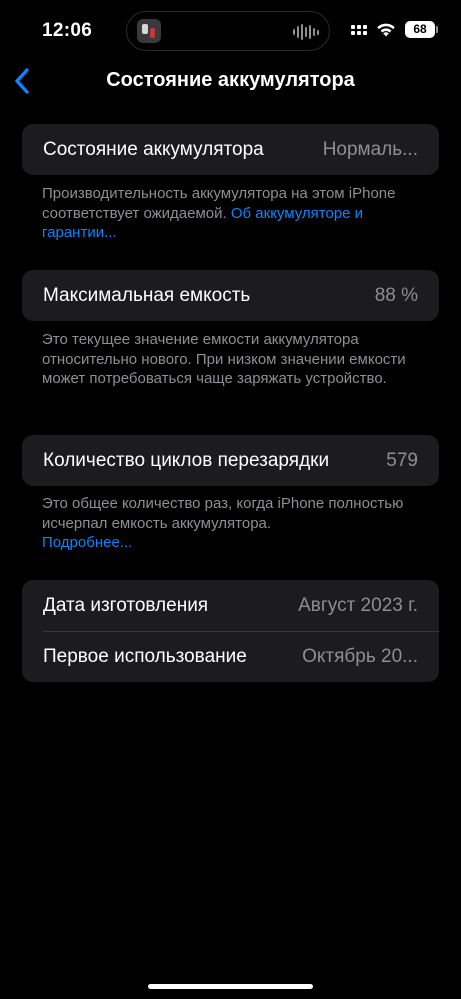 This screenshot has height=999, width=461. What do you see at coordinates (147, 295) in the screenshot?
I see `maximum-capacity-label: Максимальная емкость` at bounding box center [147, 295].